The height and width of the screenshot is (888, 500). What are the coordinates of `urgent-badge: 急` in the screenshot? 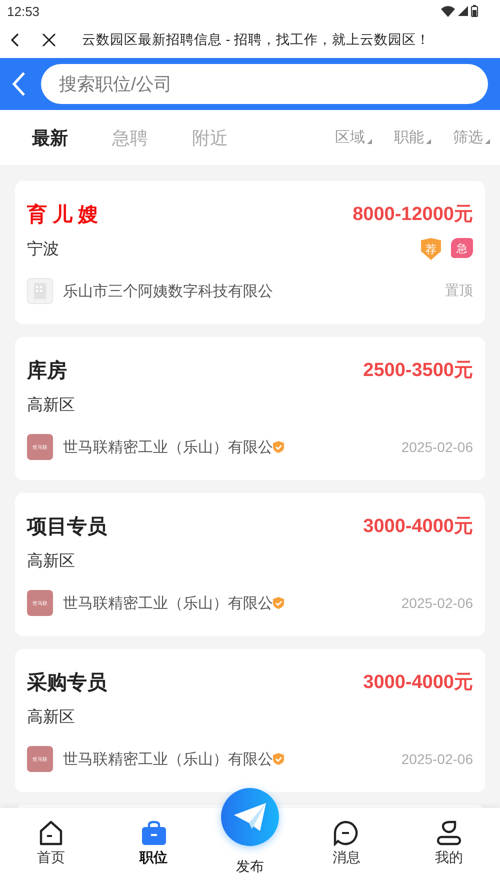 It's located at (462, 248).